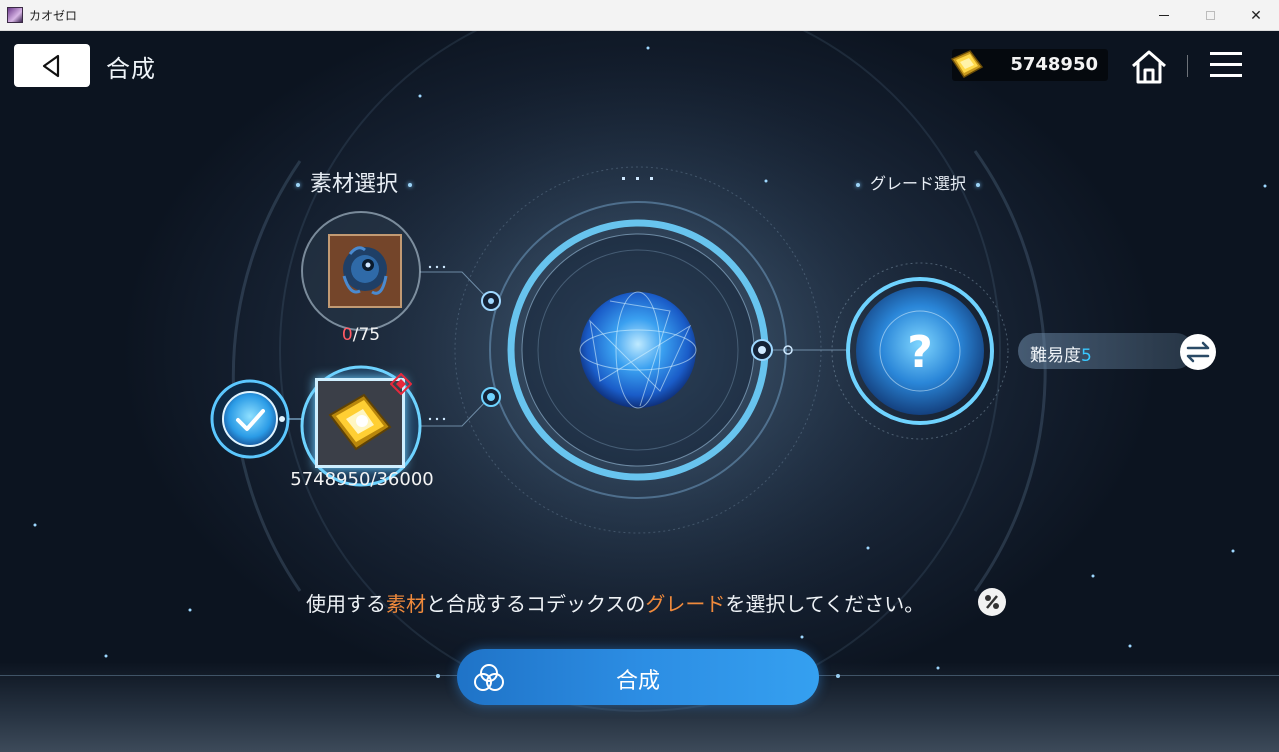 The width and height of the screenshot is (1279, 752). I want to click on grade-select-label: グレード選択, so click(918, 182).